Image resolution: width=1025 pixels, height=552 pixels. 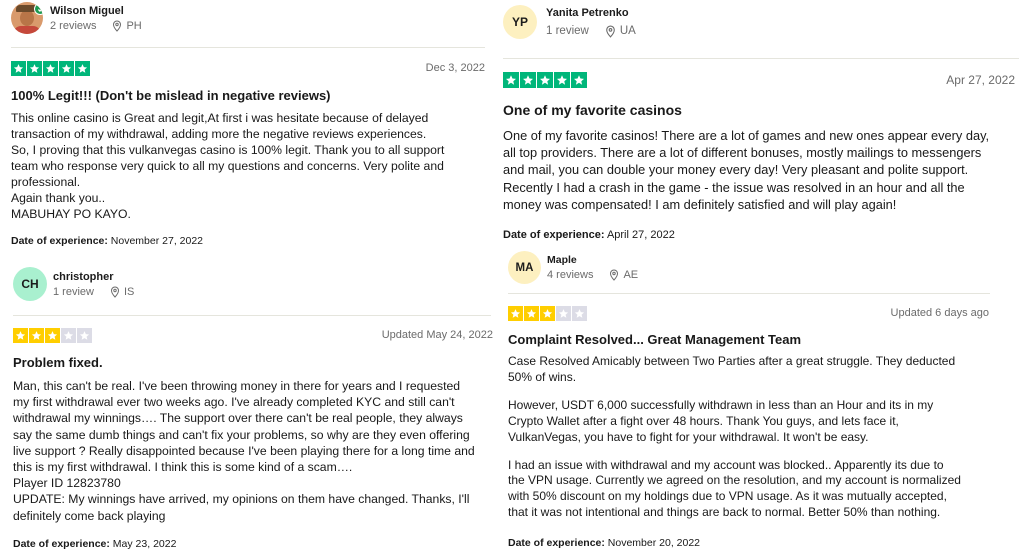 What do you see at coordinates (93, 277) in the screenshot?
I see `reviewer-name: christopher` at bounding box center [93, 277].